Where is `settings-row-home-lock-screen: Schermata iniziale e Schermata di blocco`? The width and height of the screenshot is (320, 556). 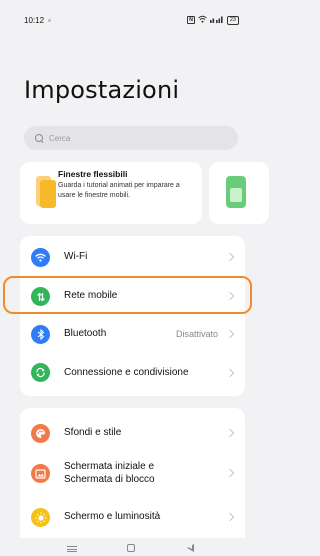
settings-row-home-lock-screen: Schermata iniziale e Schermata di blocco is located at coordinates (132, 473).